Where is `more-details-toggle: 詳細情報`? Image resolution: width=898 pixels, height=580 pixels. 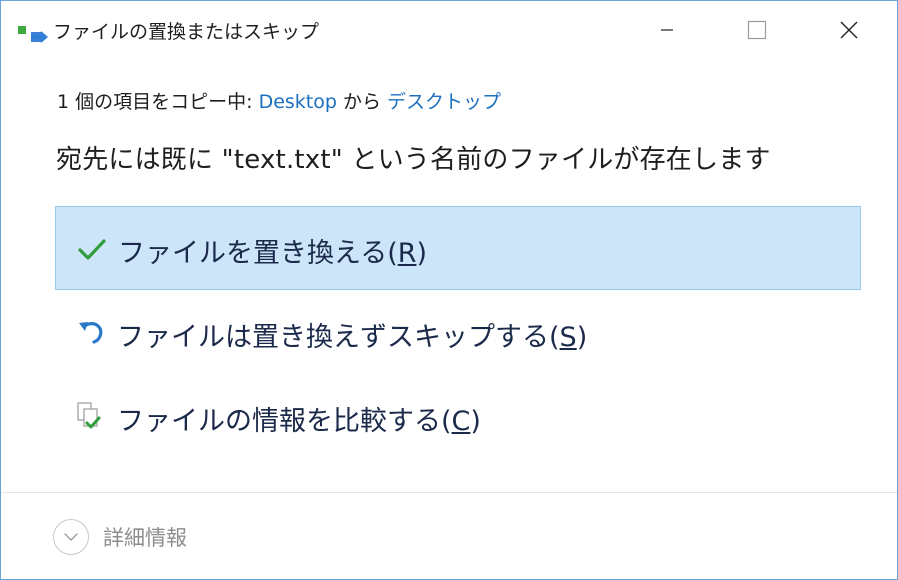 more-details-toggle: 詳細情報 is located at coordinates (120, 537).